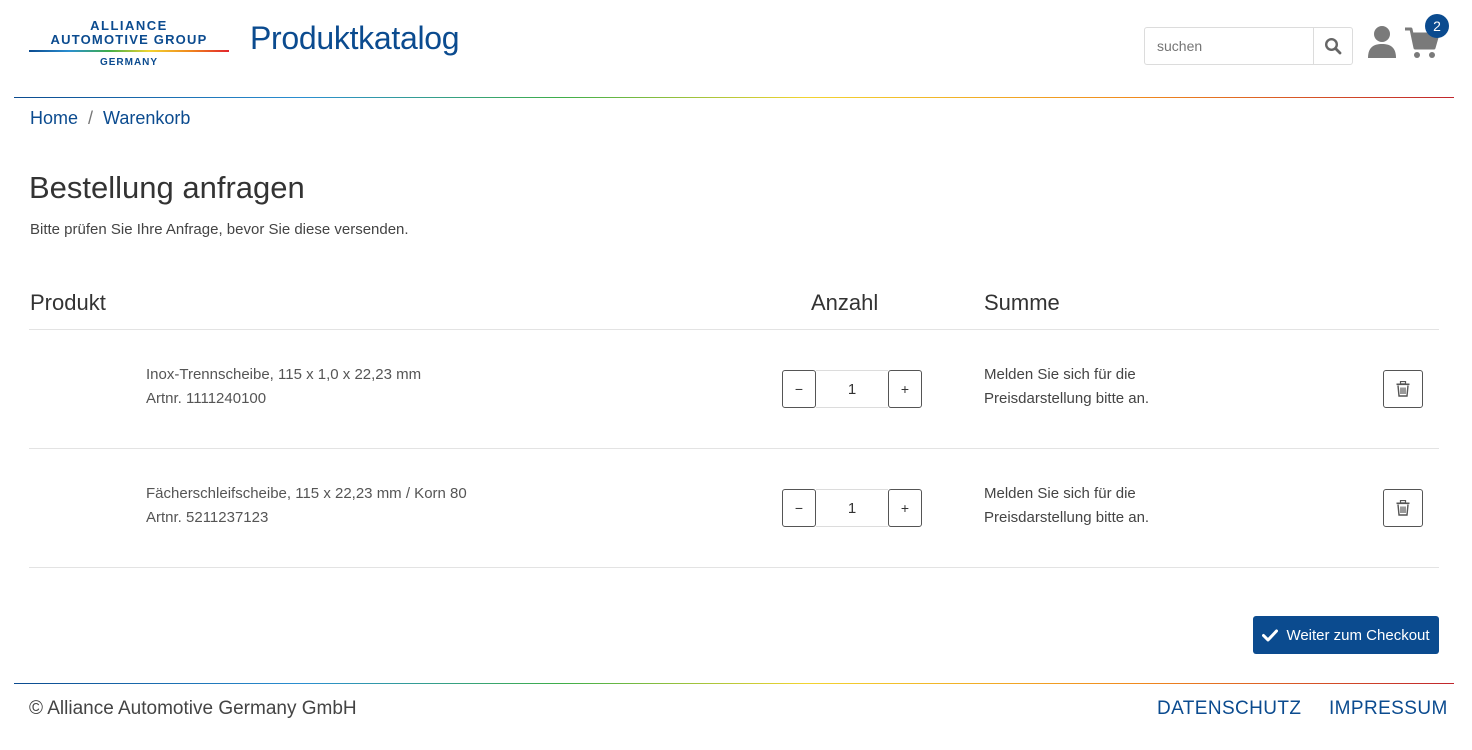  I want to click on breadcrumb: Home / Warenkorb, so click(110, 118).